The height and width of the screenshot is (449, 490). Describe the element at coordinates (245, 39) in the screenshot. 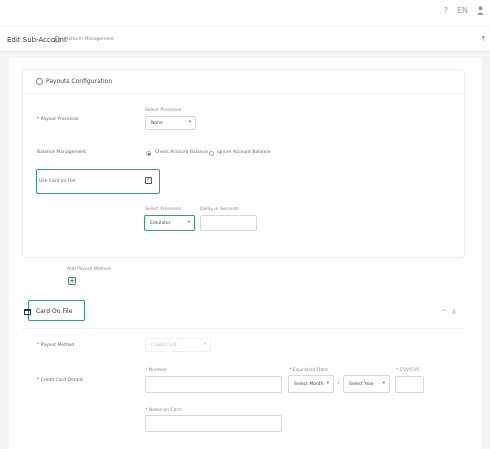

I see `title-bar: Edit Sub-Account Platform Management ⤒` at that location.